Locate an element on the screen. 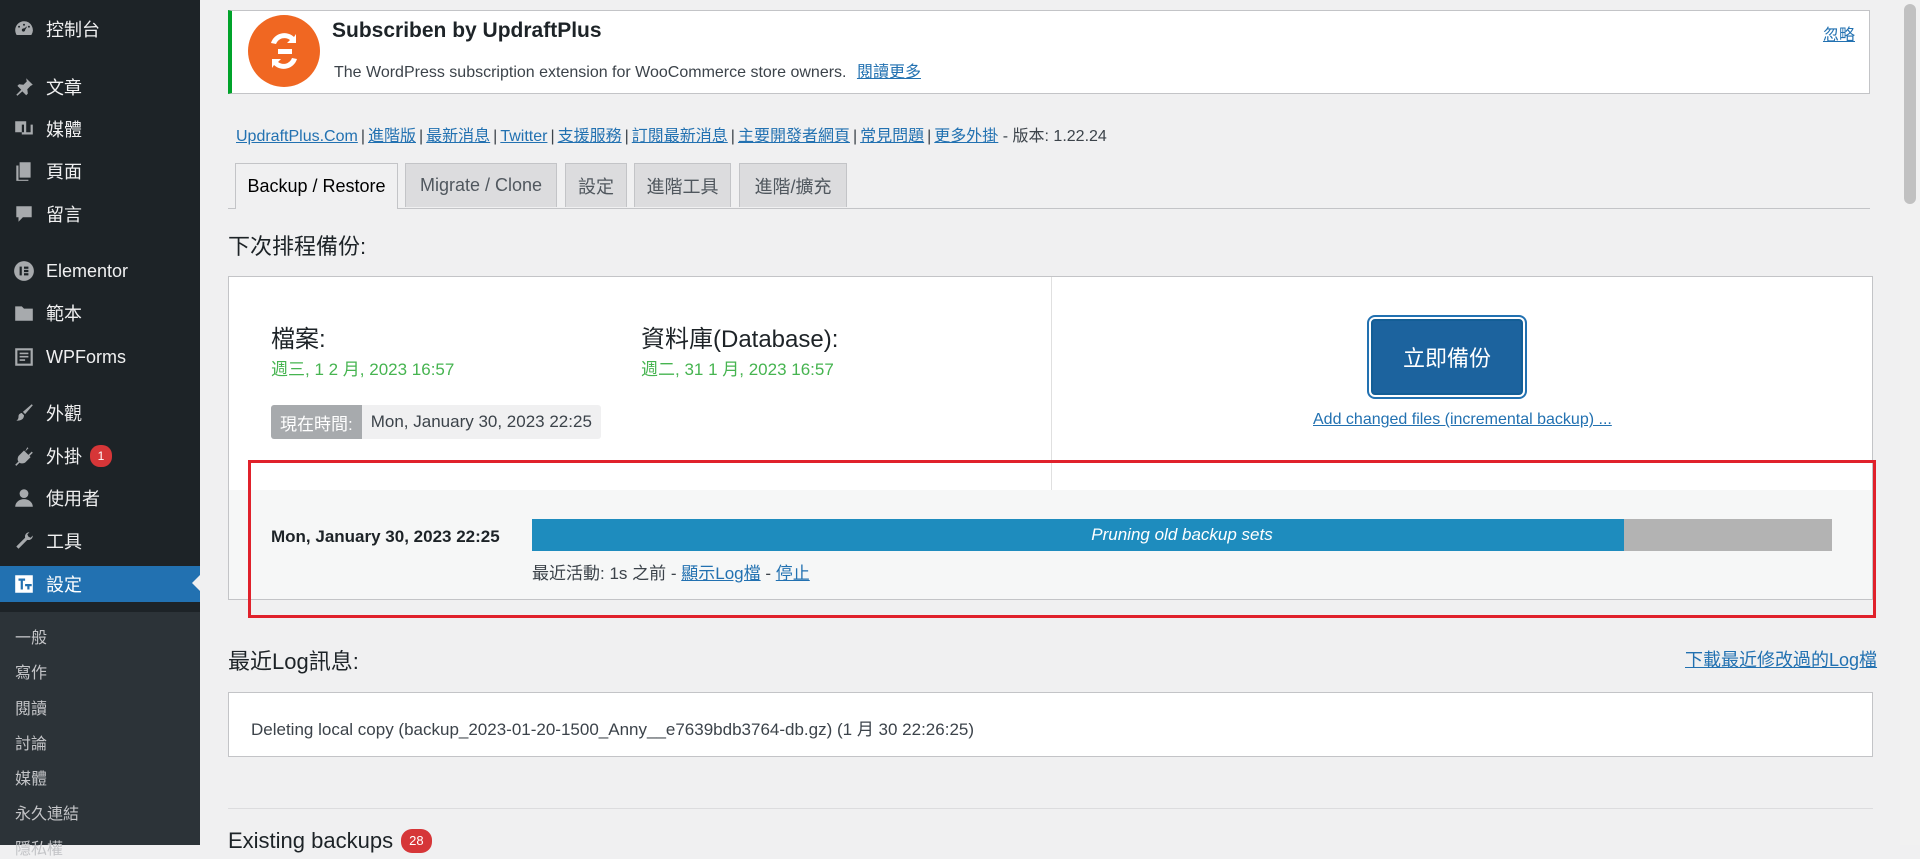 This screenshot has height=859, width=1920. panel-divider is located at coordinates (1051, 383).